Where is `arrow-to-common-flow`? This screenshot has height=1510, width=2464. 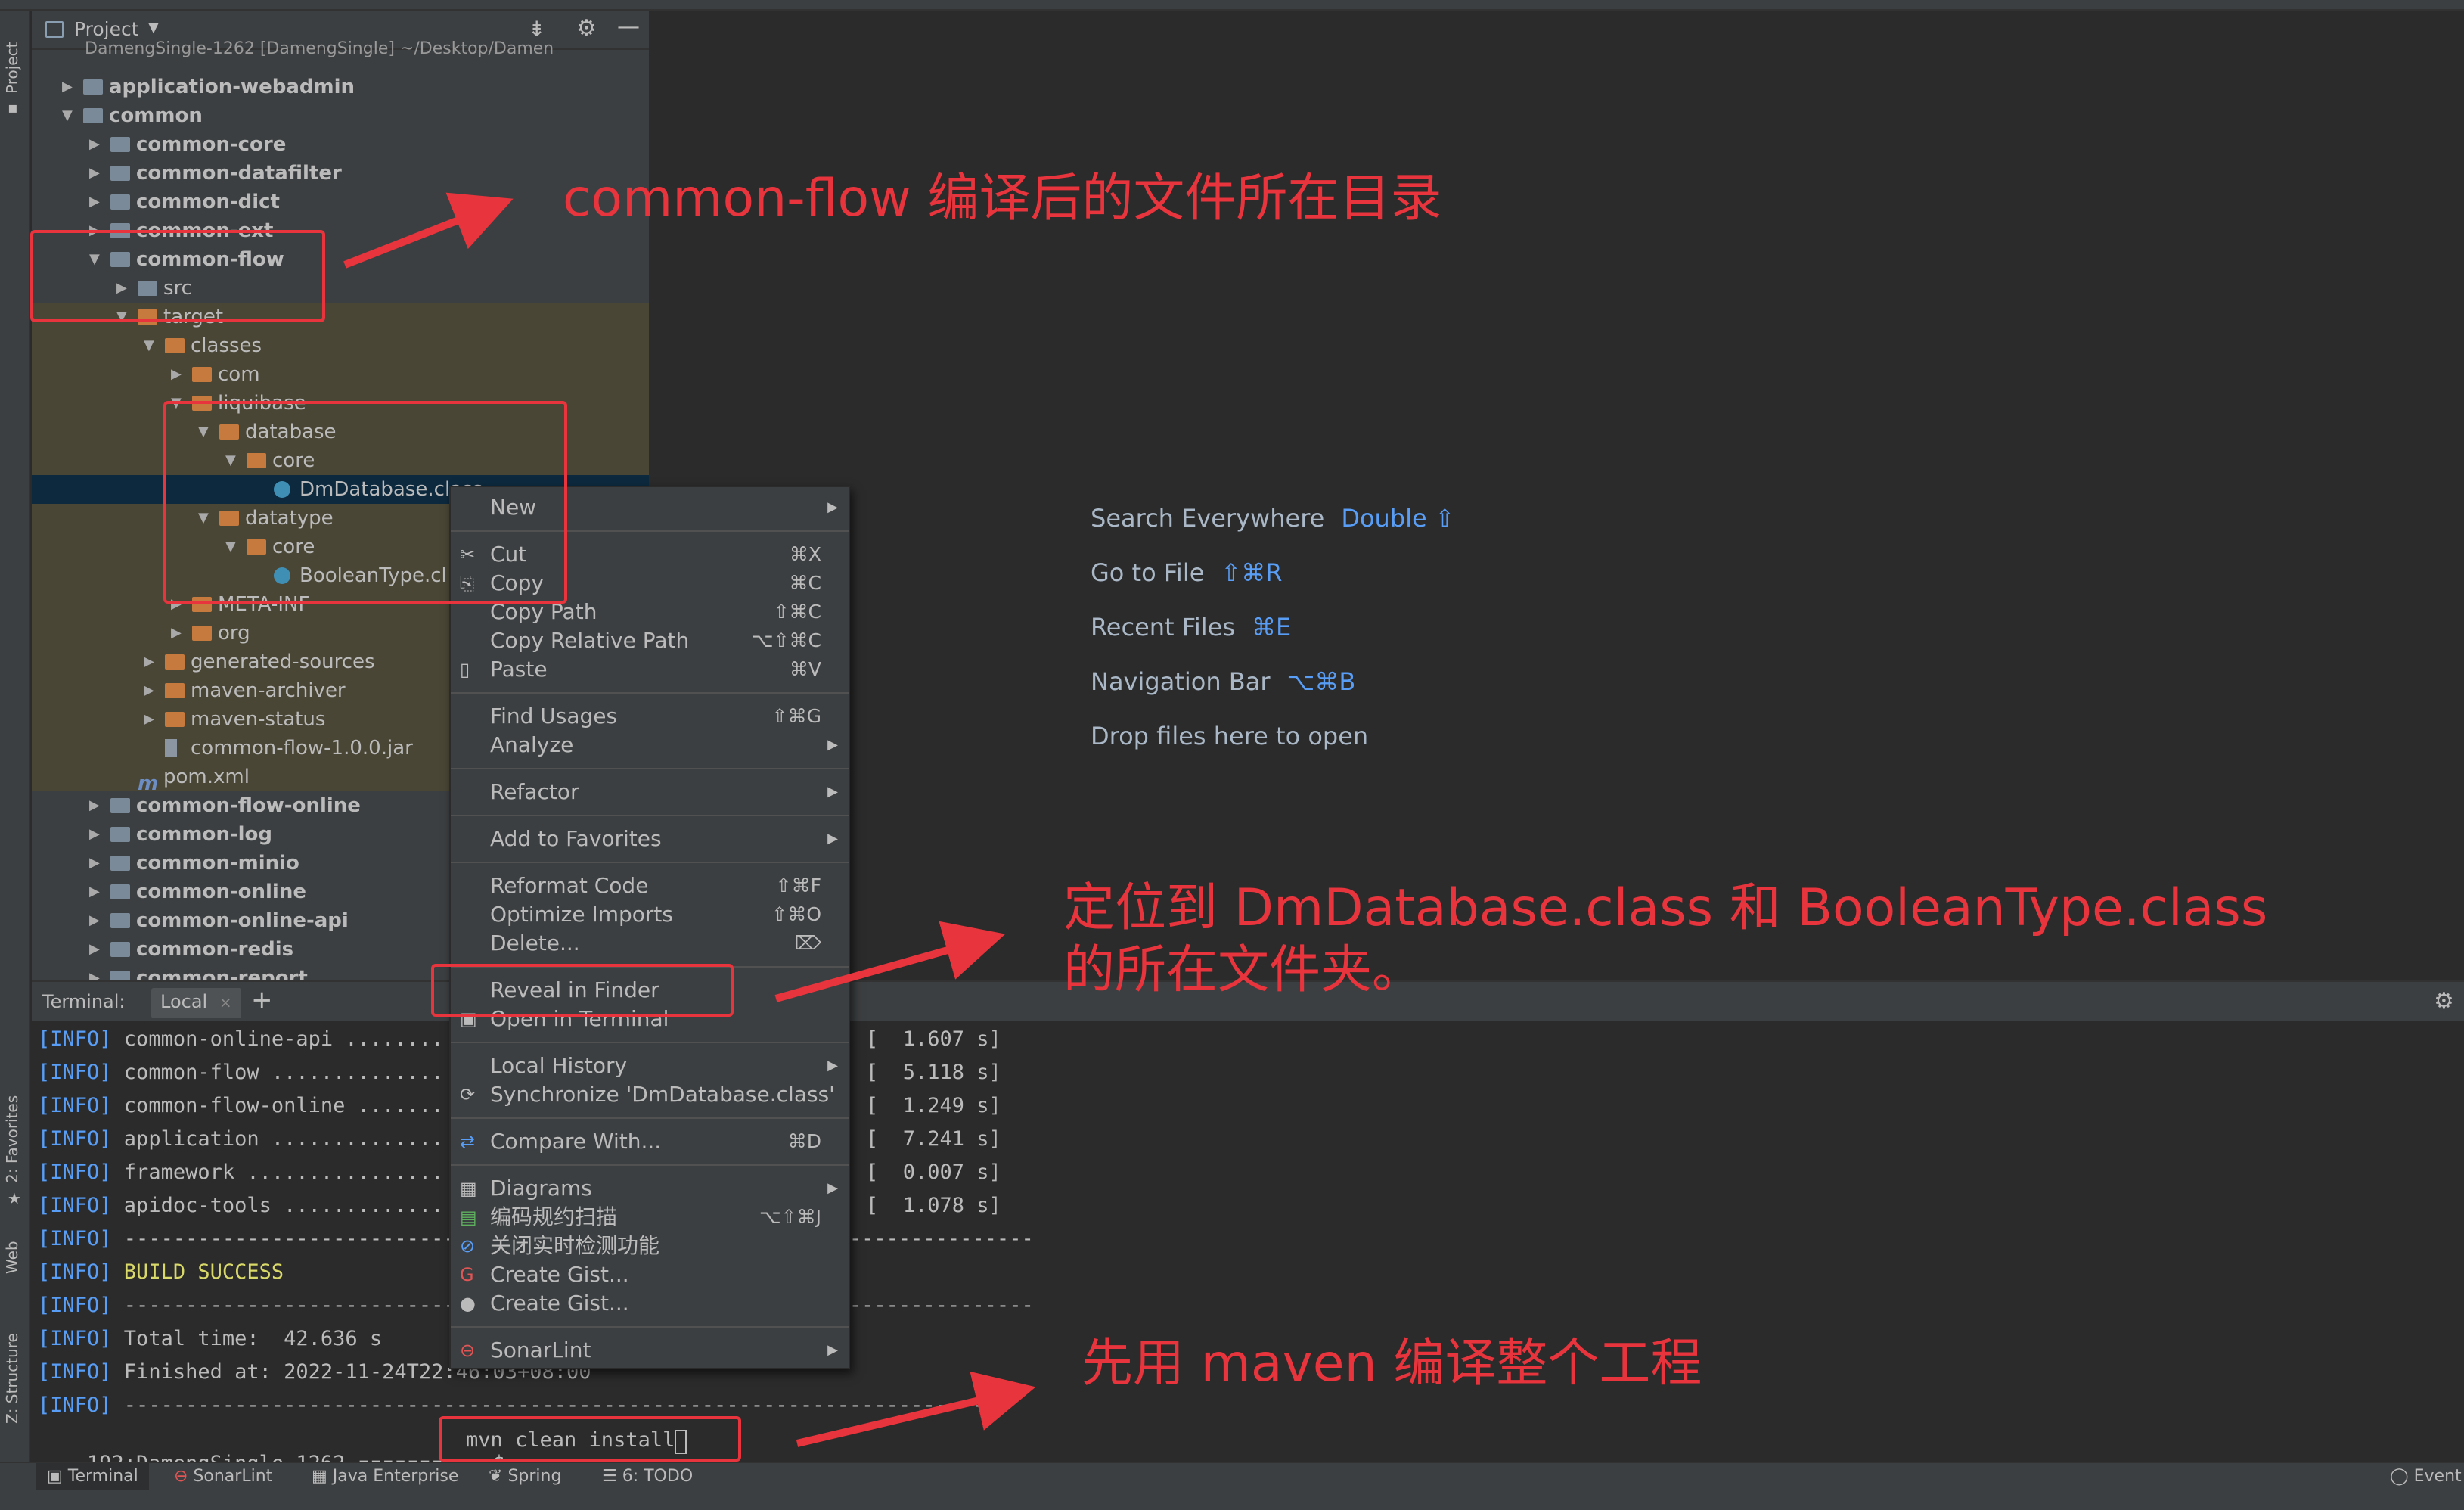 arrow-to-common-flow is located at coordinates (428, 230).